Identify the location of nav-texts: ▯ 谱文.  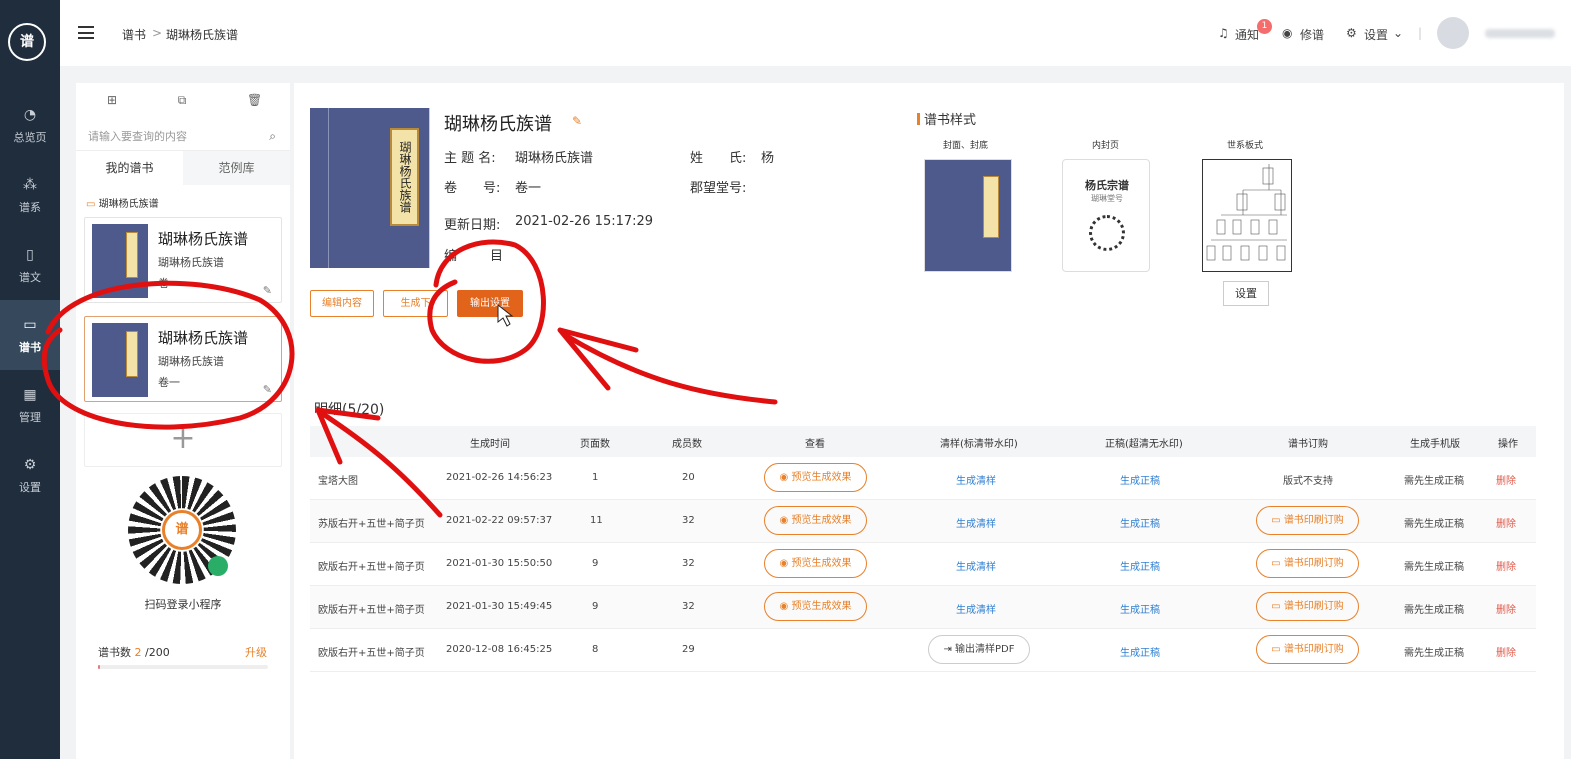
(30, 265).